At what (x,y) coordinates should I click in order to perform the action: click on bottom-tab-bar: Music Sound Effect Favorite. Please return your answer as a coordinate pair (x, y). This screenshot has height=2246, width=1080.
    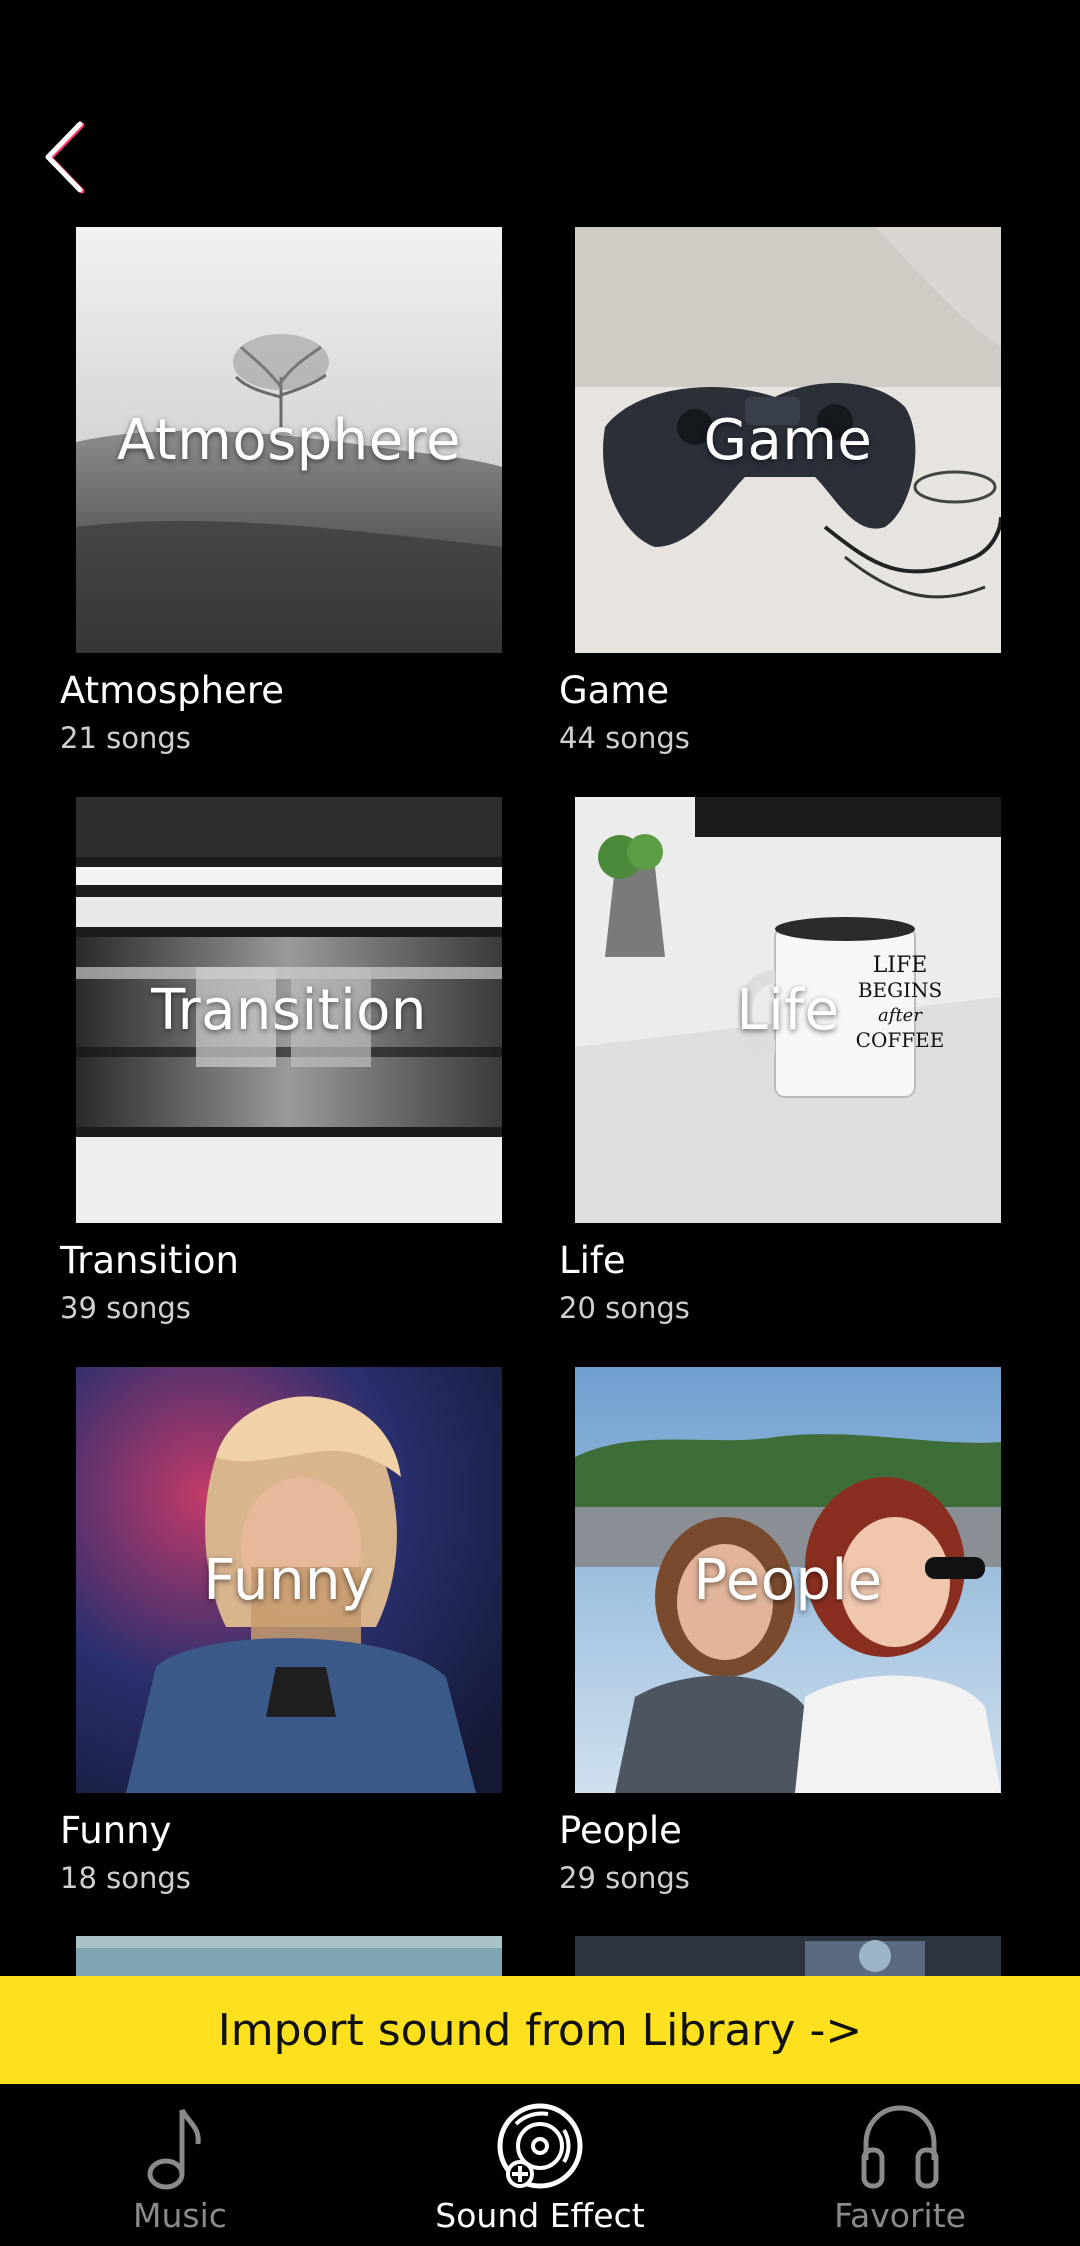
    Looking at the image, I should click on (540, 2165).